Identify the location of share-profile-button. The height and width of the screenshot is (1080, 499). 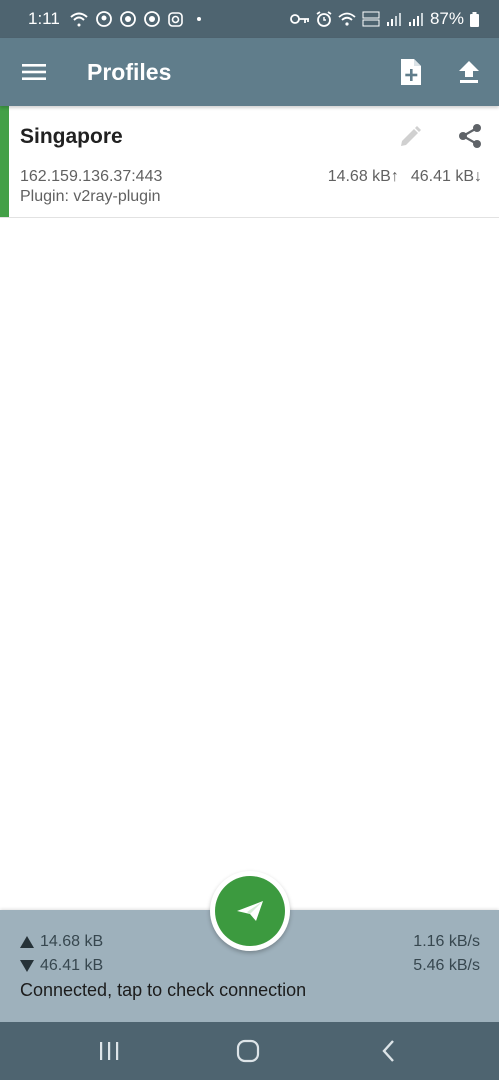
(470, 136).